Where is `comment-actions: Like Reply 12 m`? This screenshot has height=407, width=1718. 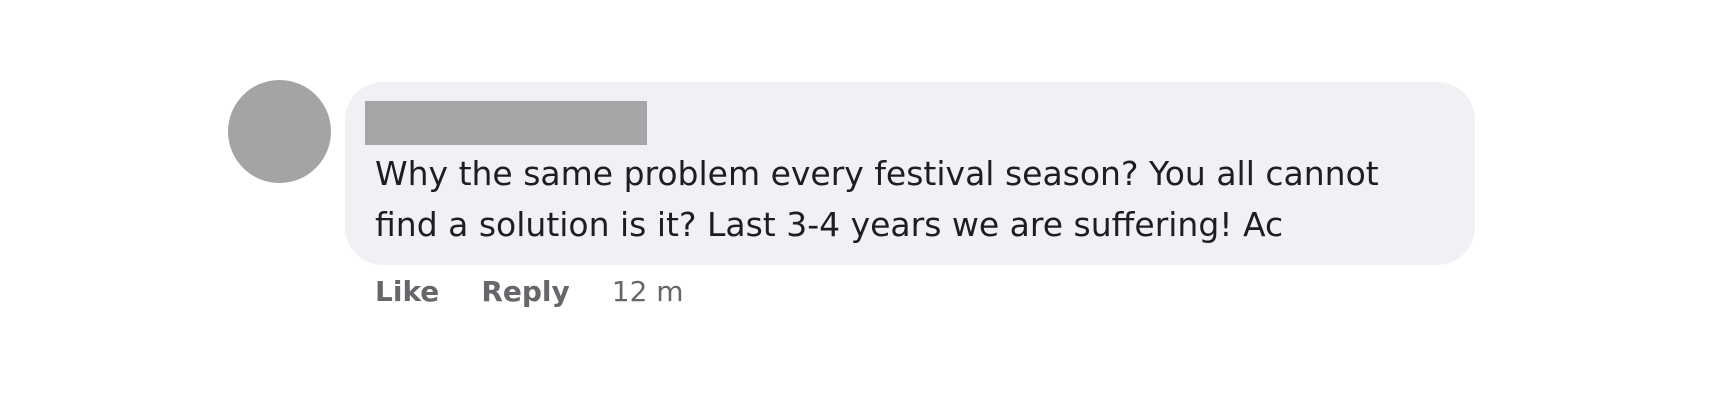 comment-actions: Like Reply 12 m is located at coordinates (529, 292).